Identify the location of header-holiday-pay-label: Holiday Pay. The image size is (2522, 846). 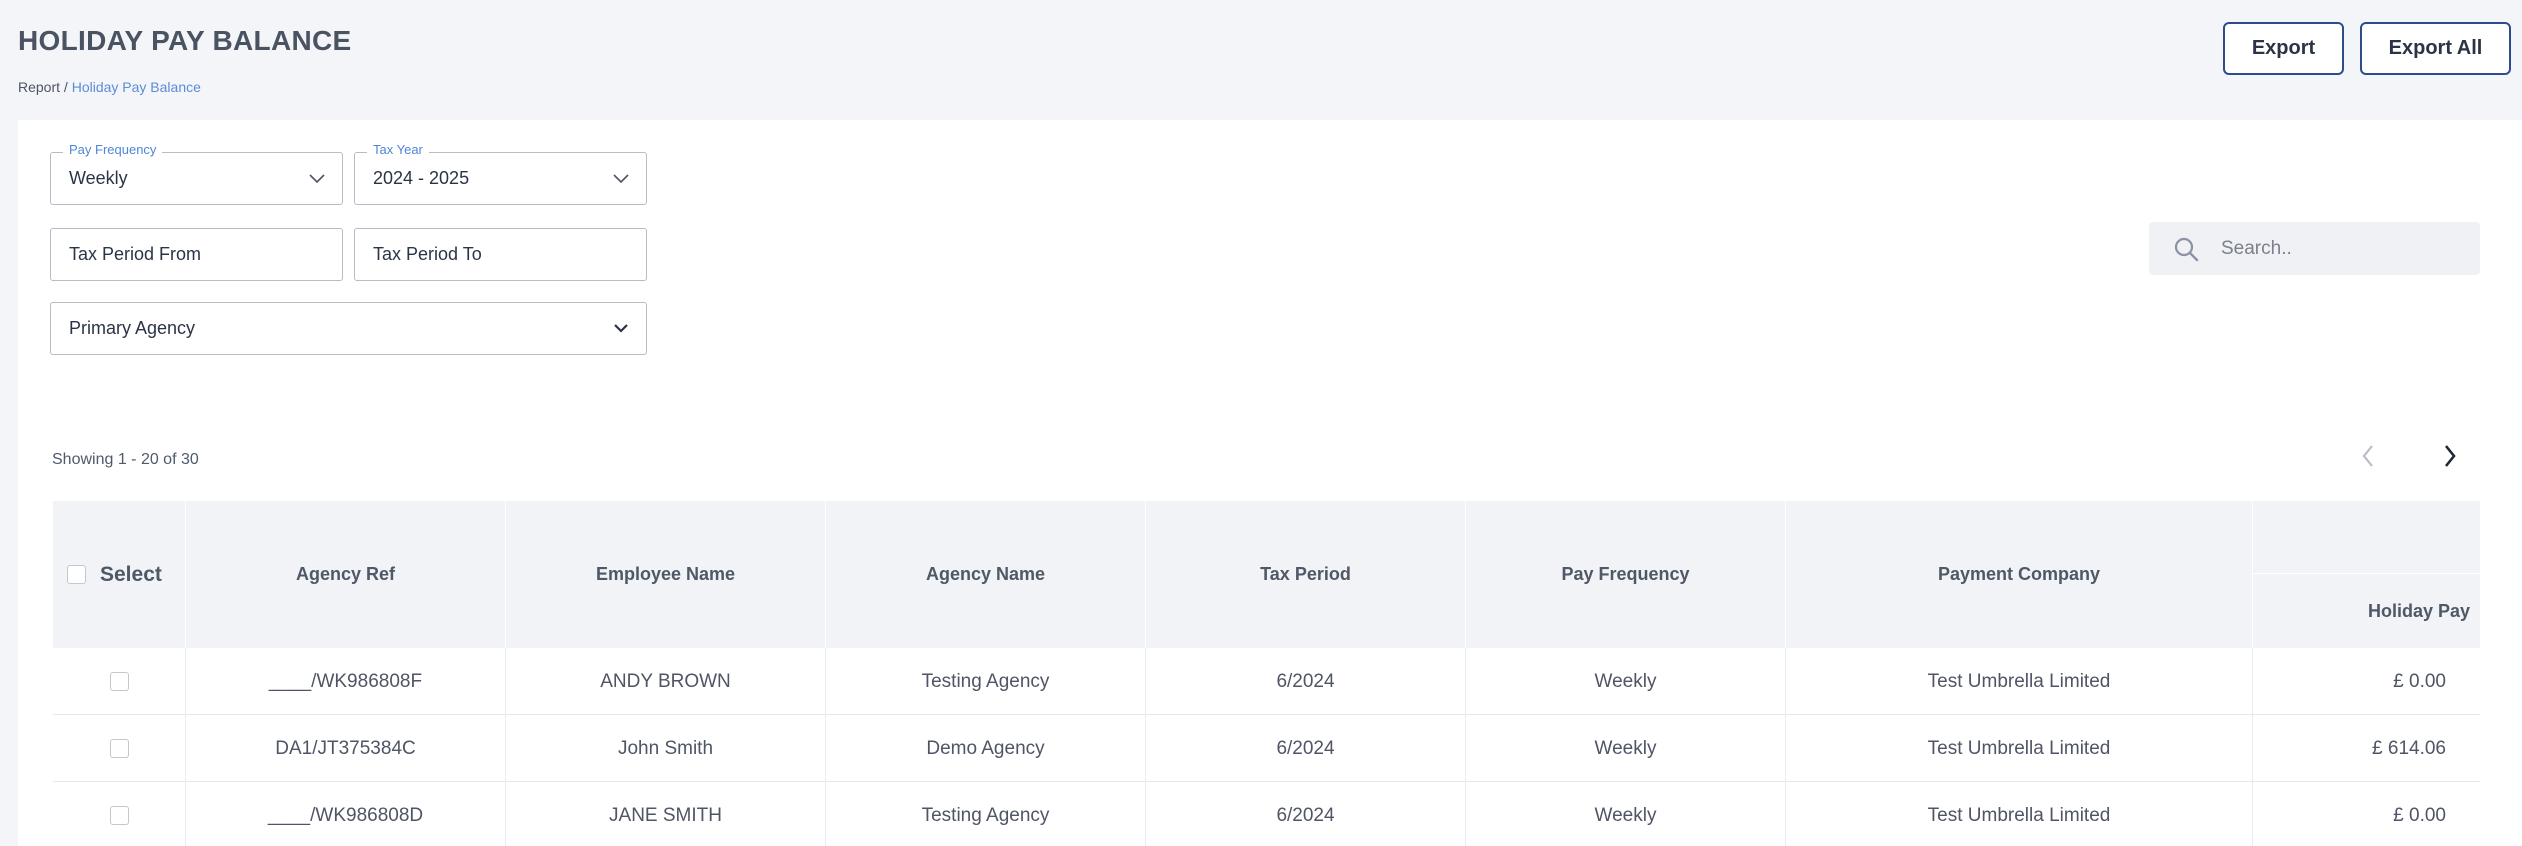
(2418, 611).